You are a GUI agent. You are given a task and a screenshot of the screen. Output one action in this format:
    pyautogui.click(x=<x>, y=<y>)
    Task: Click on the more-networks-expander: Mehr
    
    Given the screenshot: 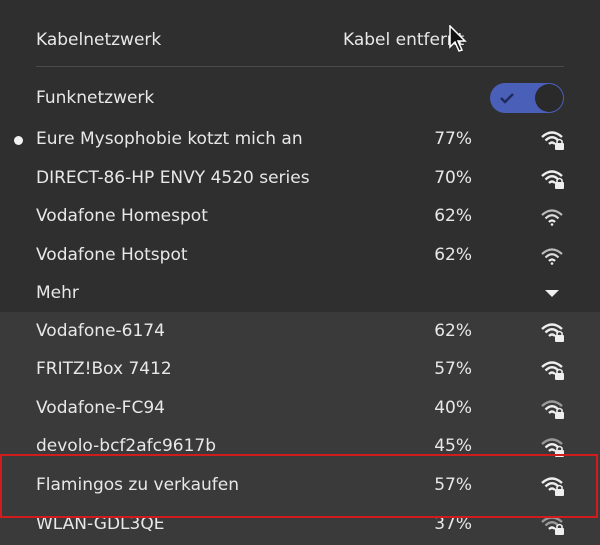 What is the action you would take?
    pyautogui.click(x=300, y=293)
    